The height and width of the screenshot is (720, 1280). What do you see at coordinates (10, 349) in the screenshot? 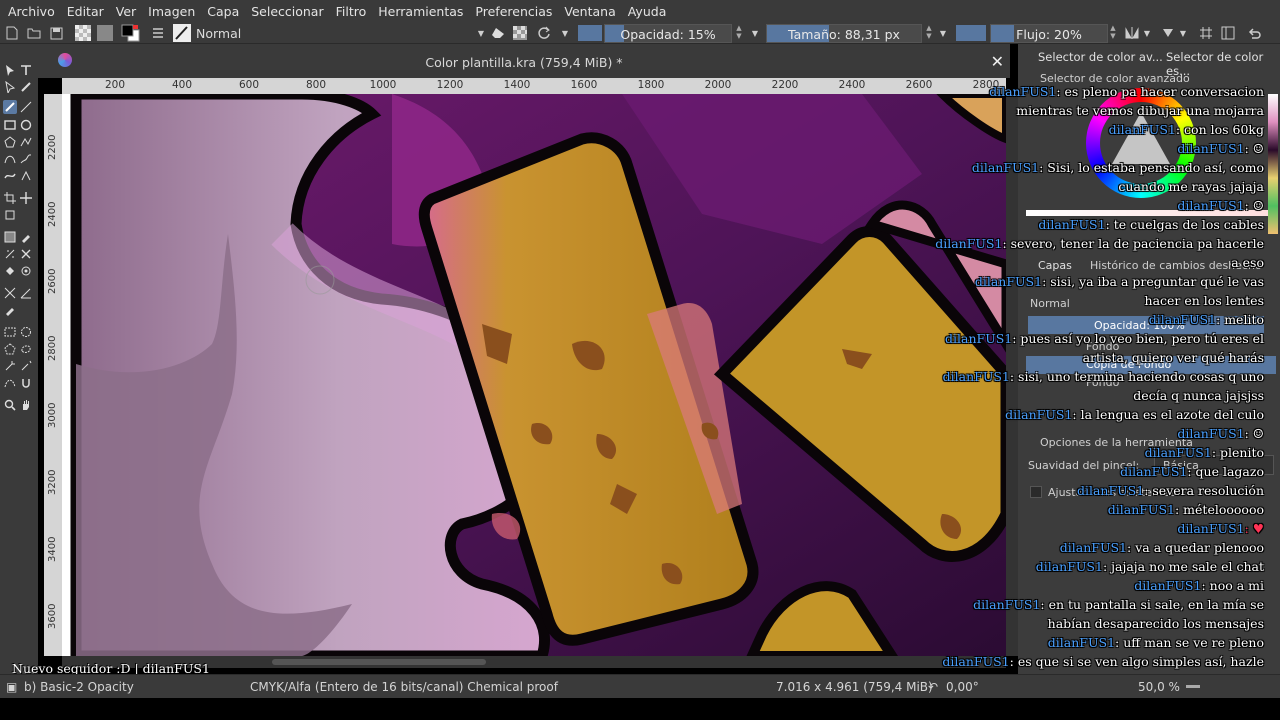
I see `polygon-select-icon` at bounding box center [10, 349].